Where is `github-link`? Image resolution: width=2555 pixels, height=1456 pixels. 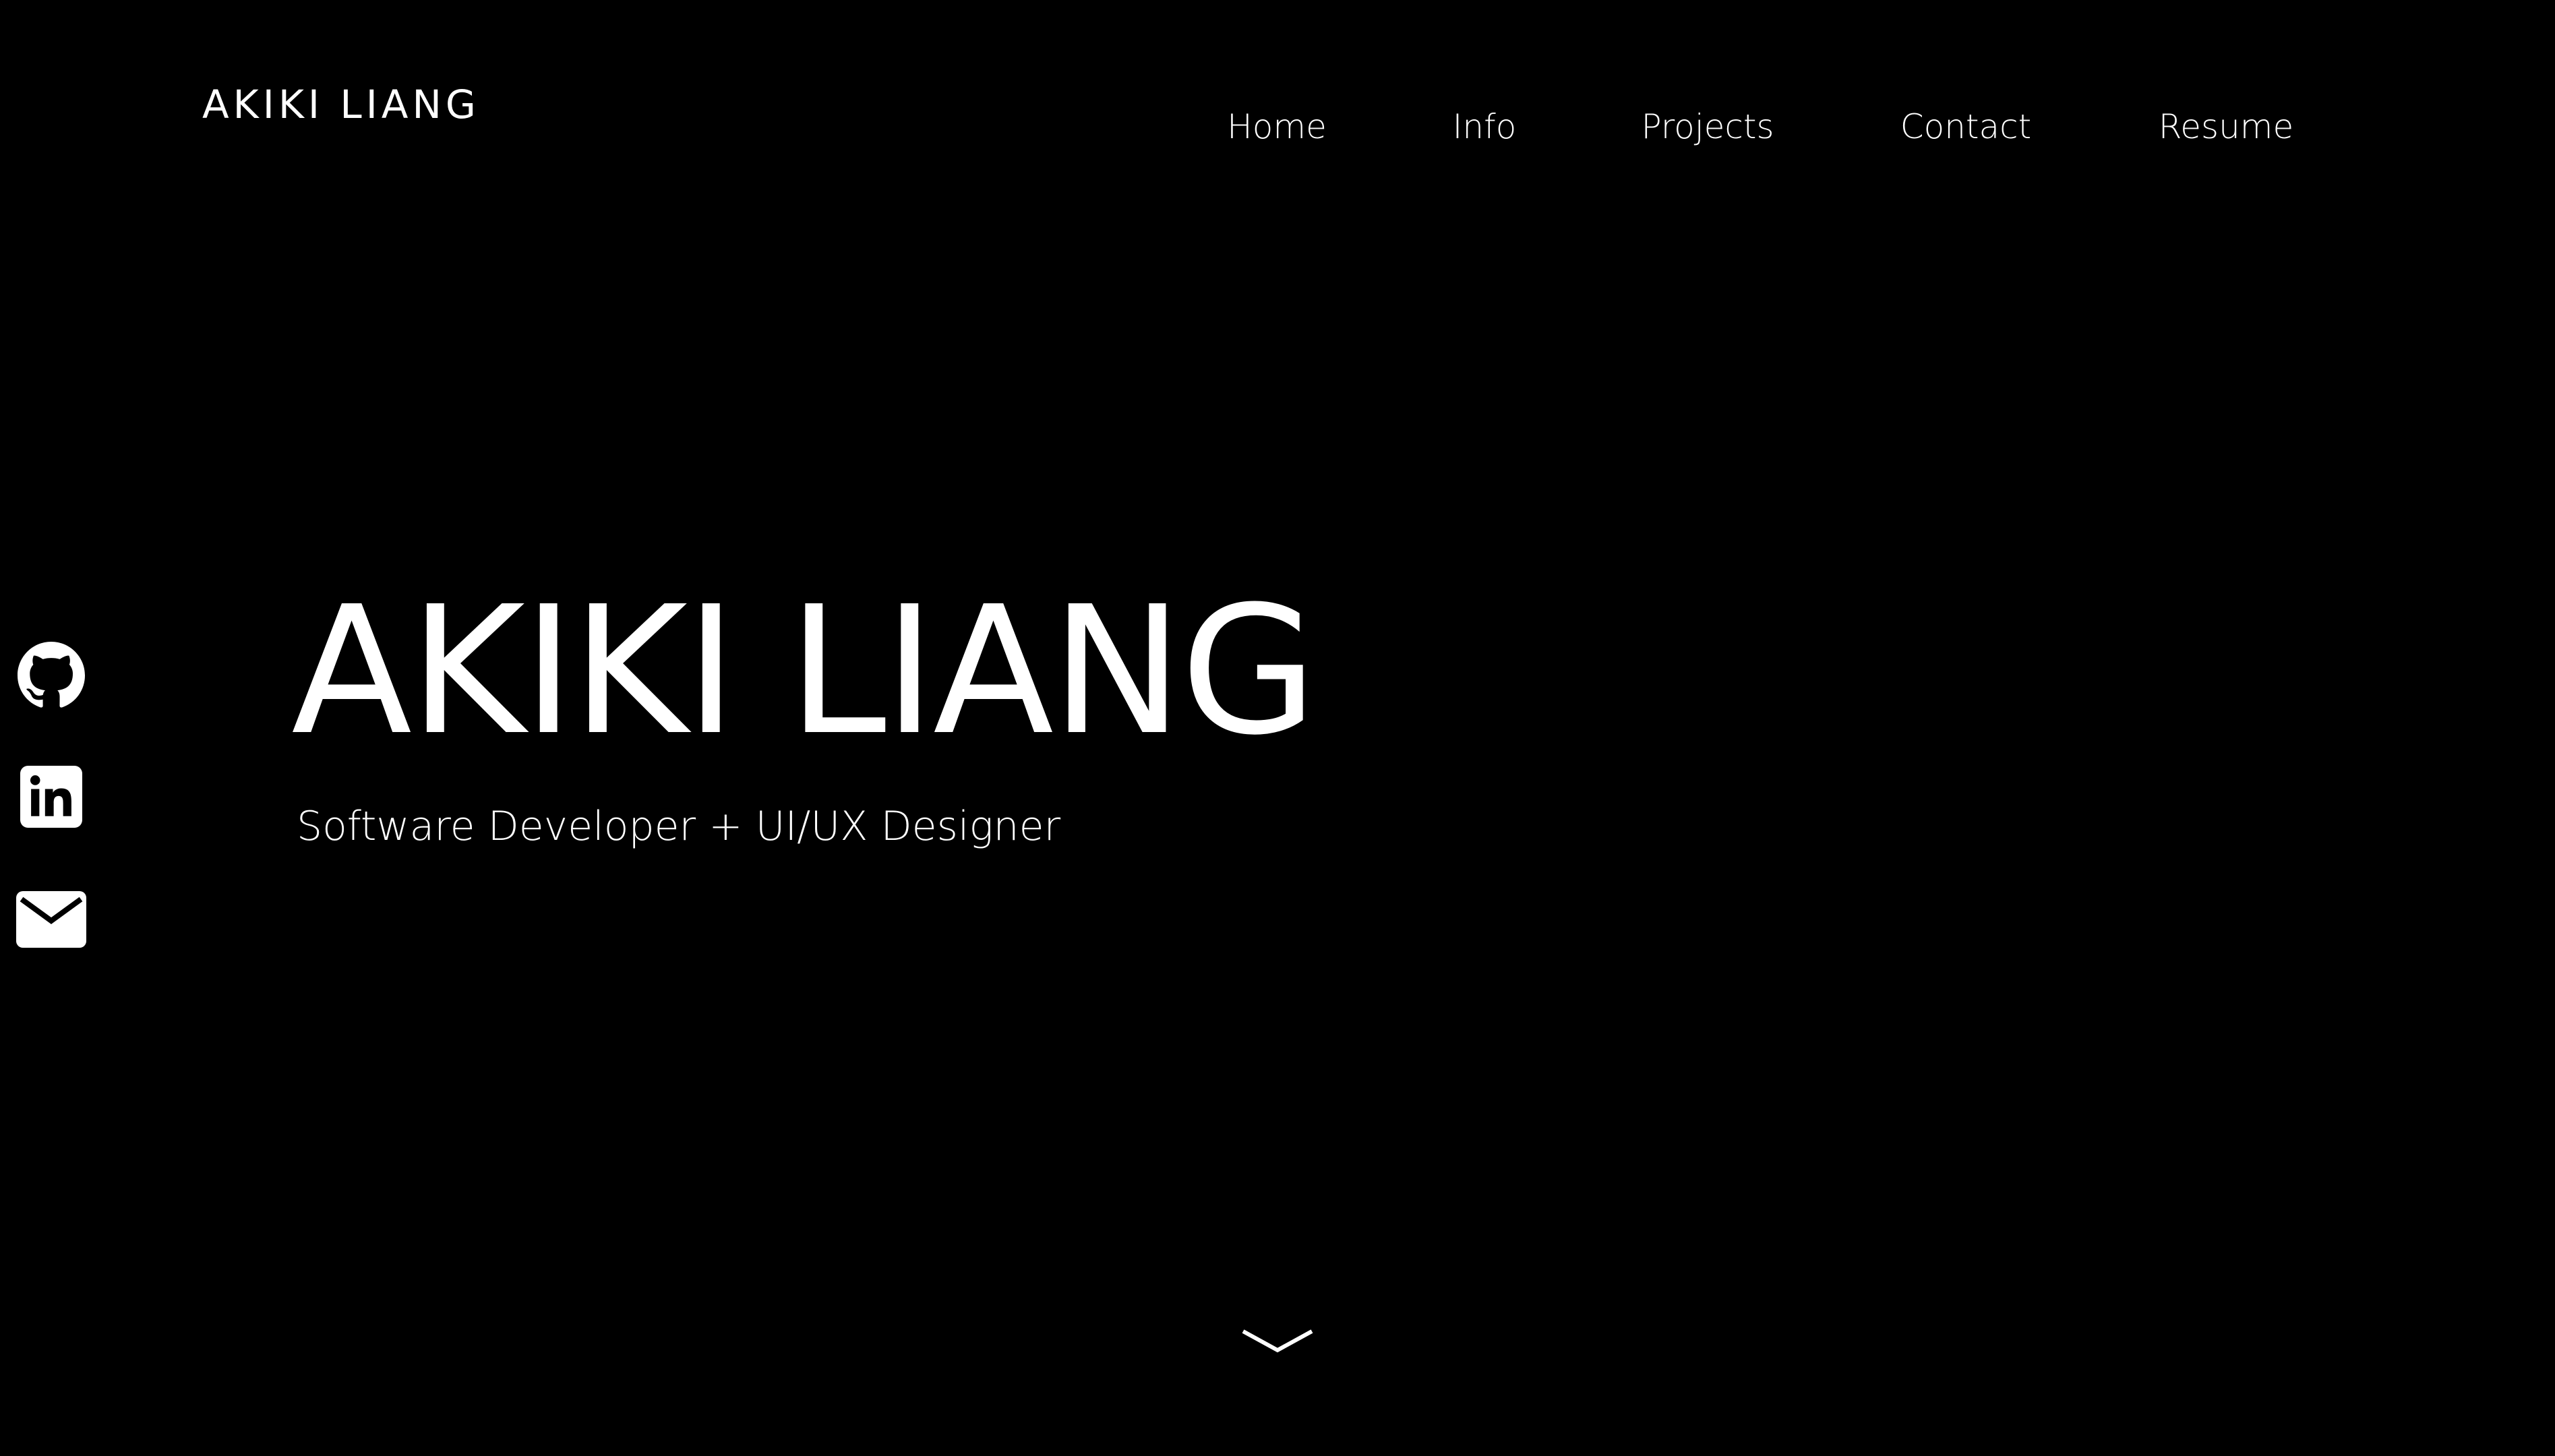 github-link is located at coordinates (51, 675).